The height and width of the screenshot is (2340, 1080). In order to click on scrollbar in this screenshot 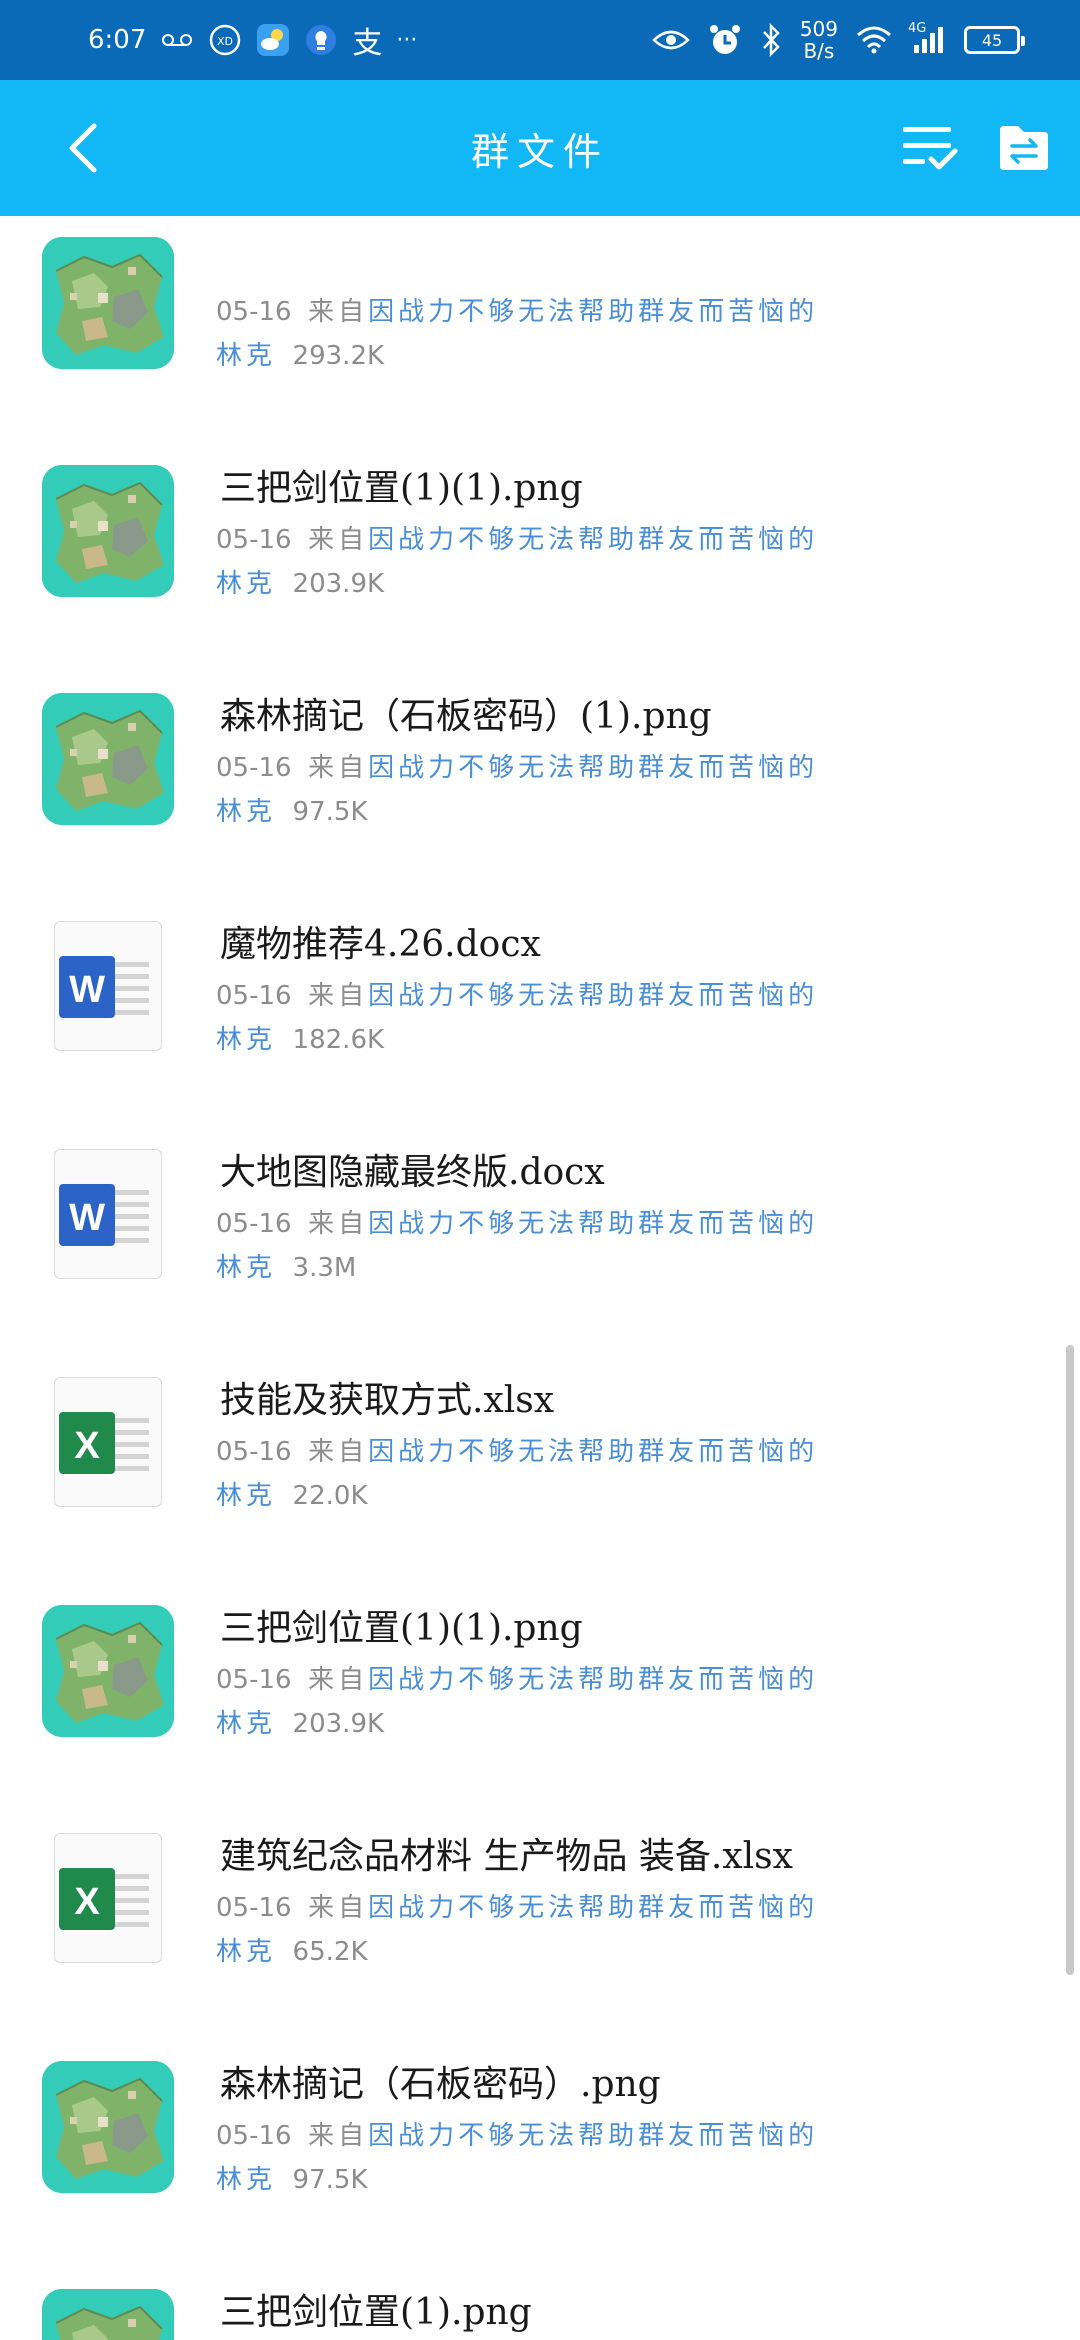, I will do `click(1070, 1660)`.